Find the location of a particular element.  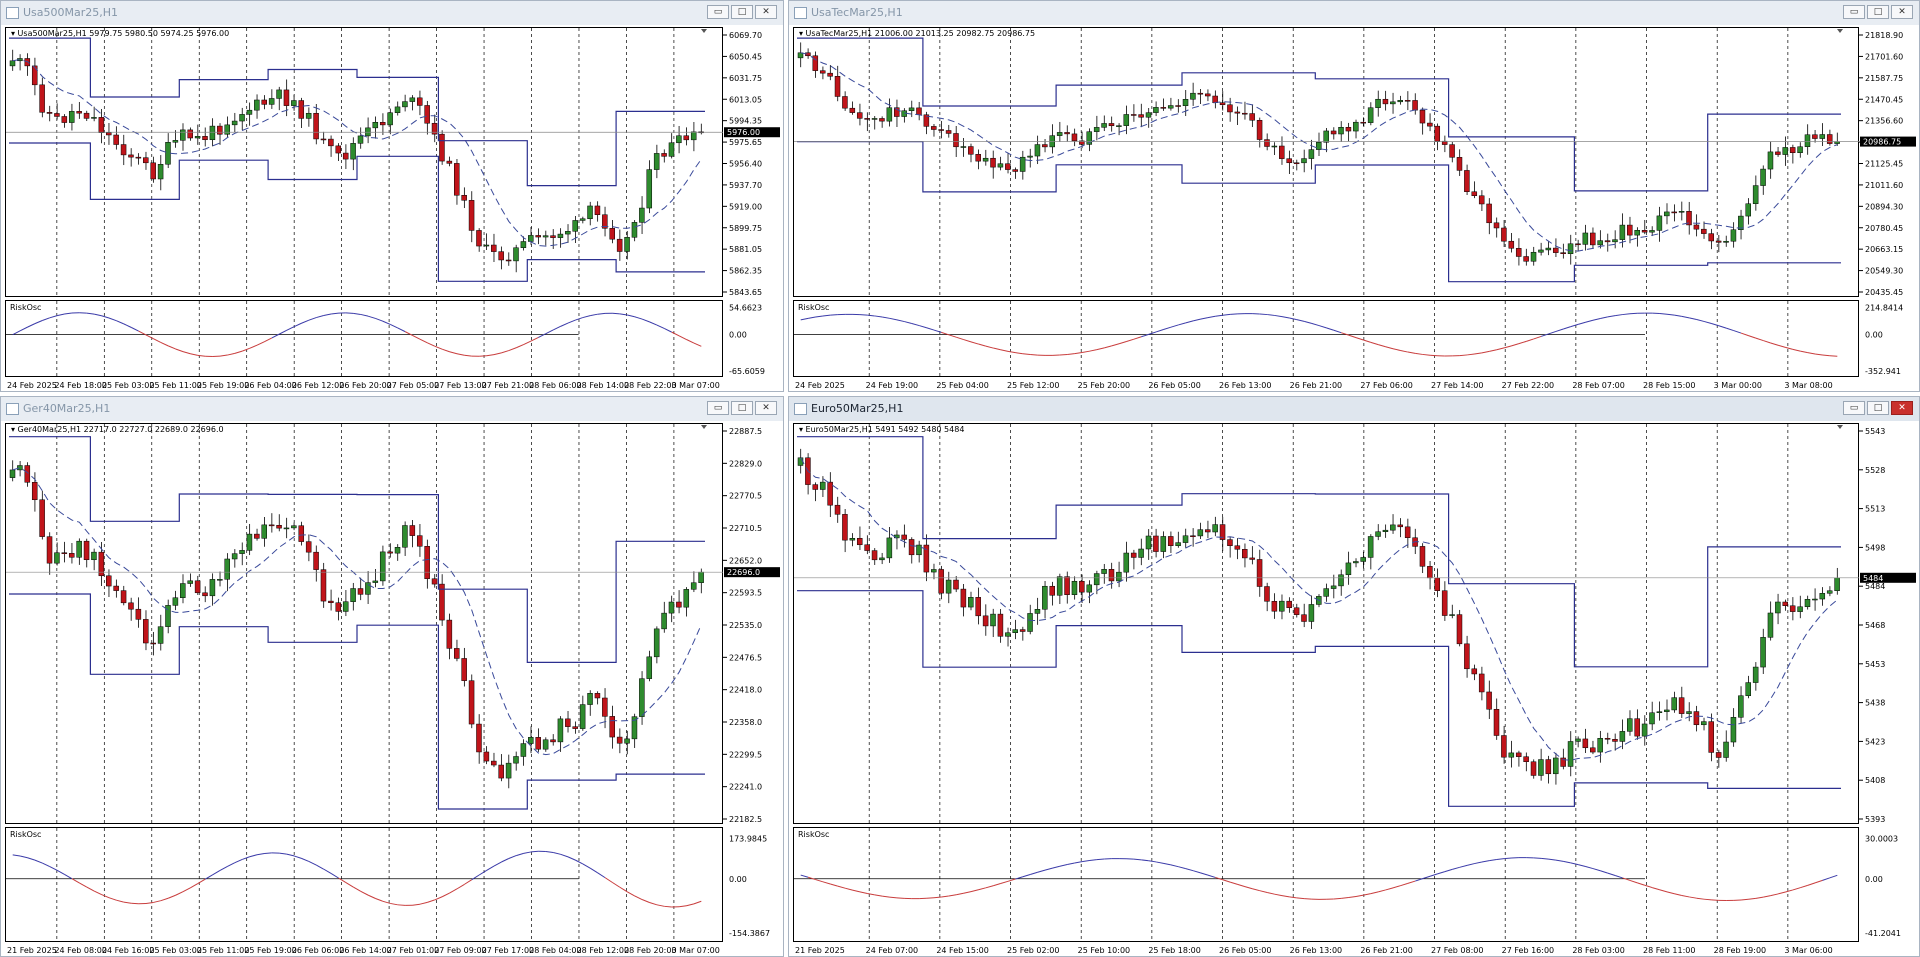

window-titlebar: Usa500Mar25,H1 ▭ □ ✕ is located at coordinates (392, 13).